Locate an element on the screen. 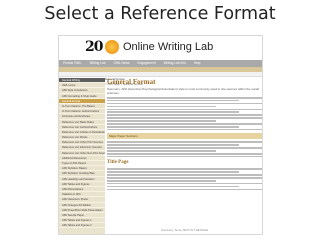 The width and height of the screenshot is (320, 240). section-bar: Major Paper Sections is located at coordinates (184, 136).